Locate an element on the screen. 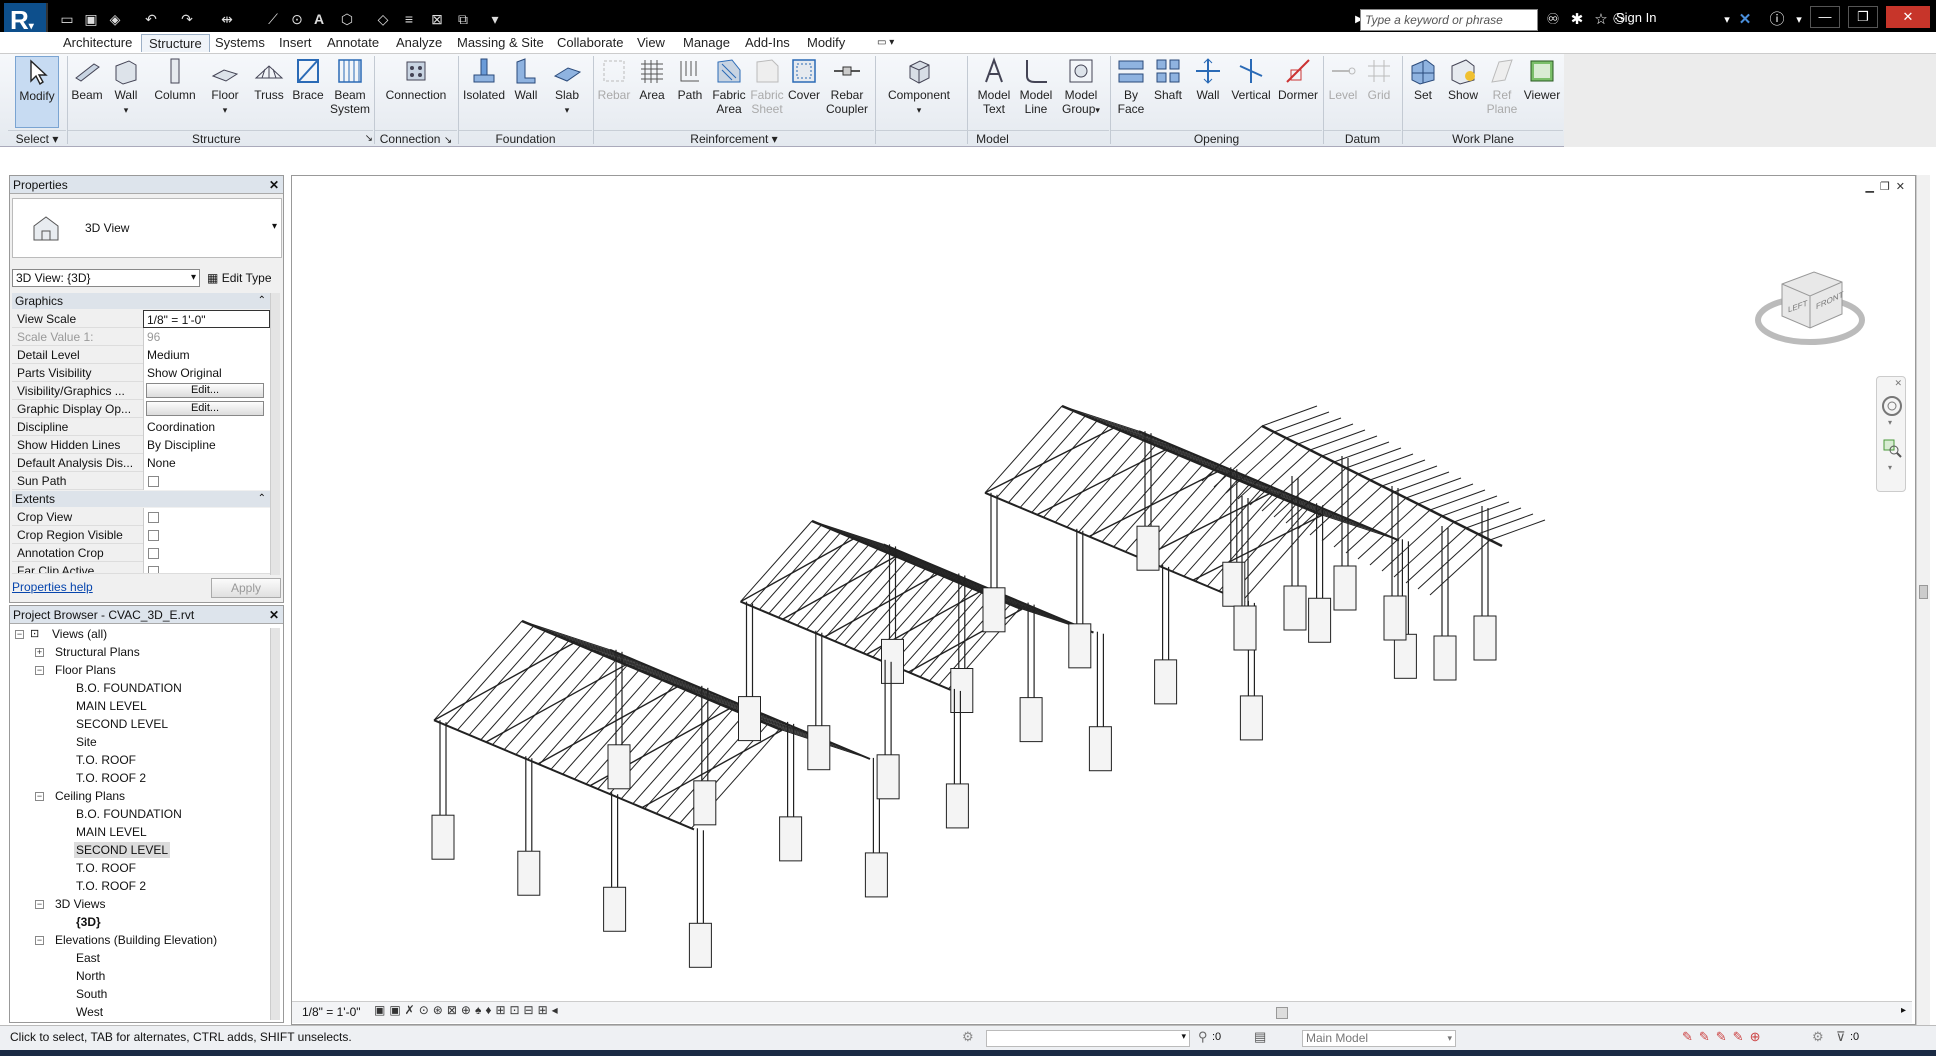 This screenshot has height=1056, width=1936. column-button: Column is located at coordinates (175, 79).